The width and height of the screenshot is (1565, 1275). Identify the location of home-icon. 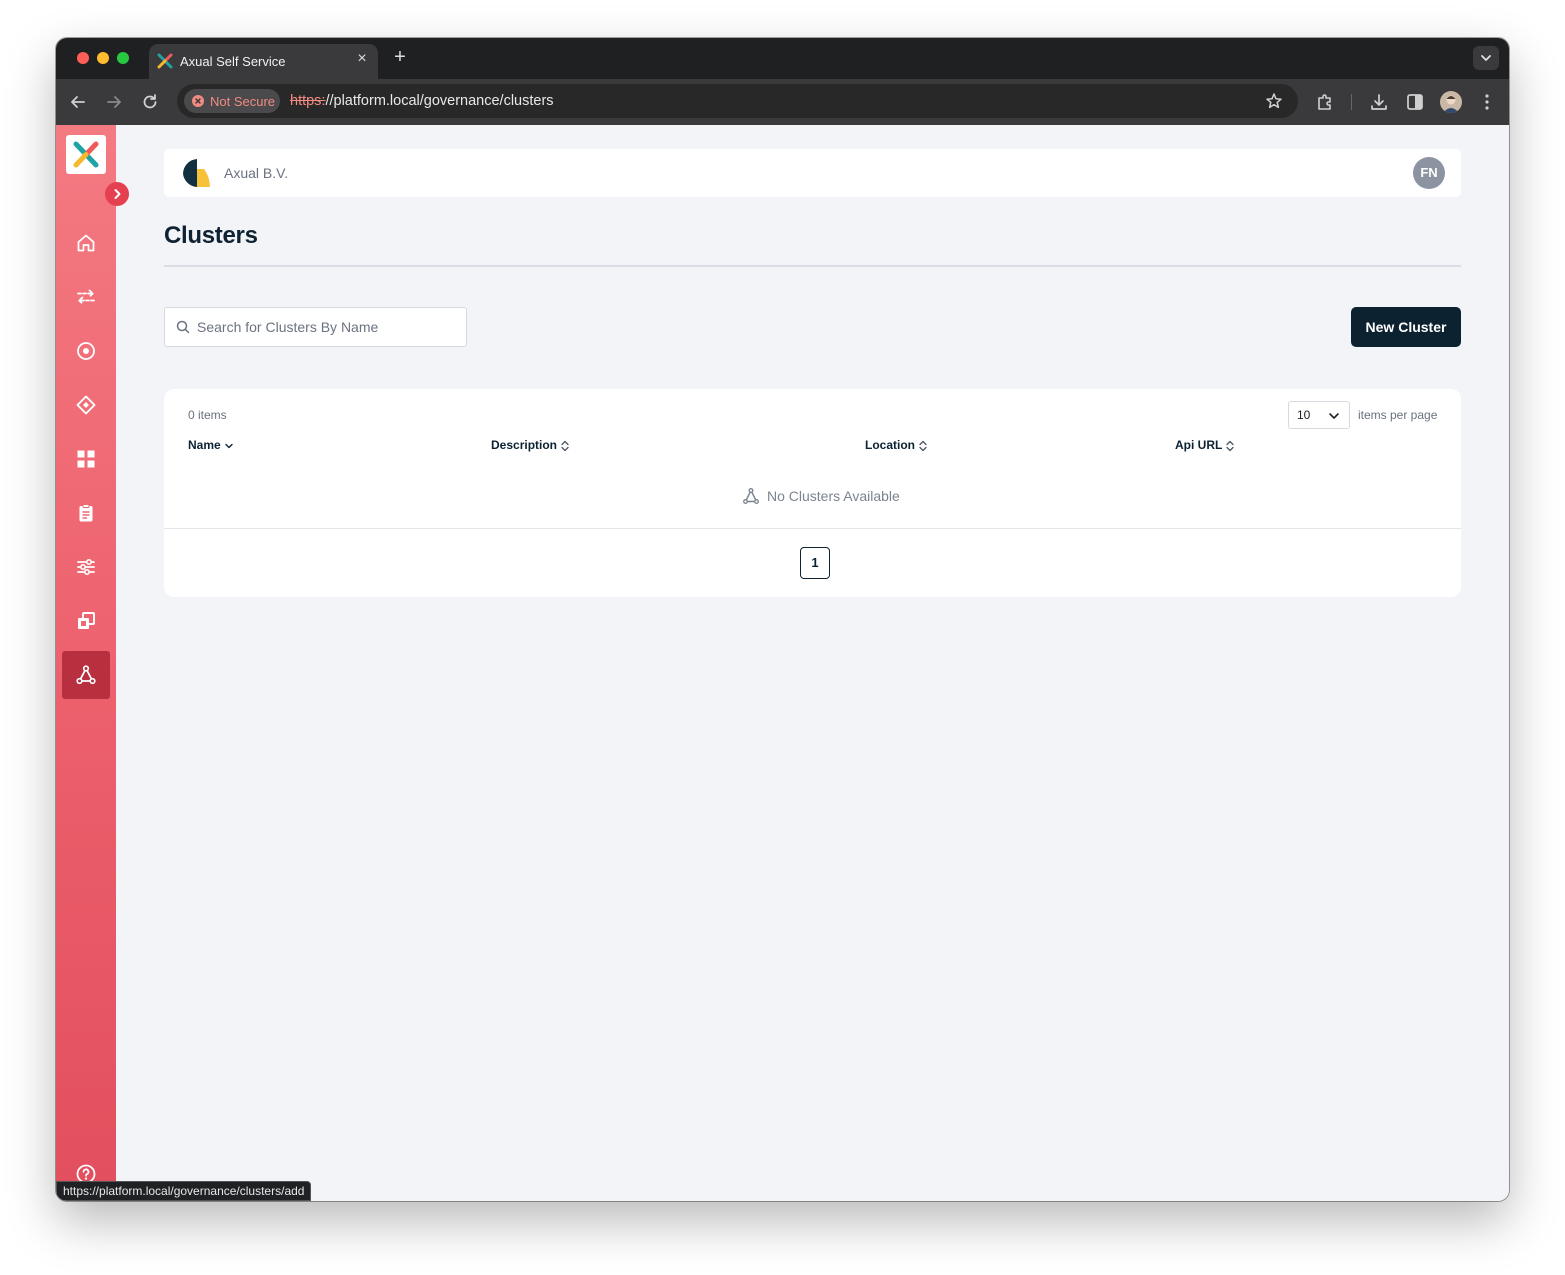
(86, 243).